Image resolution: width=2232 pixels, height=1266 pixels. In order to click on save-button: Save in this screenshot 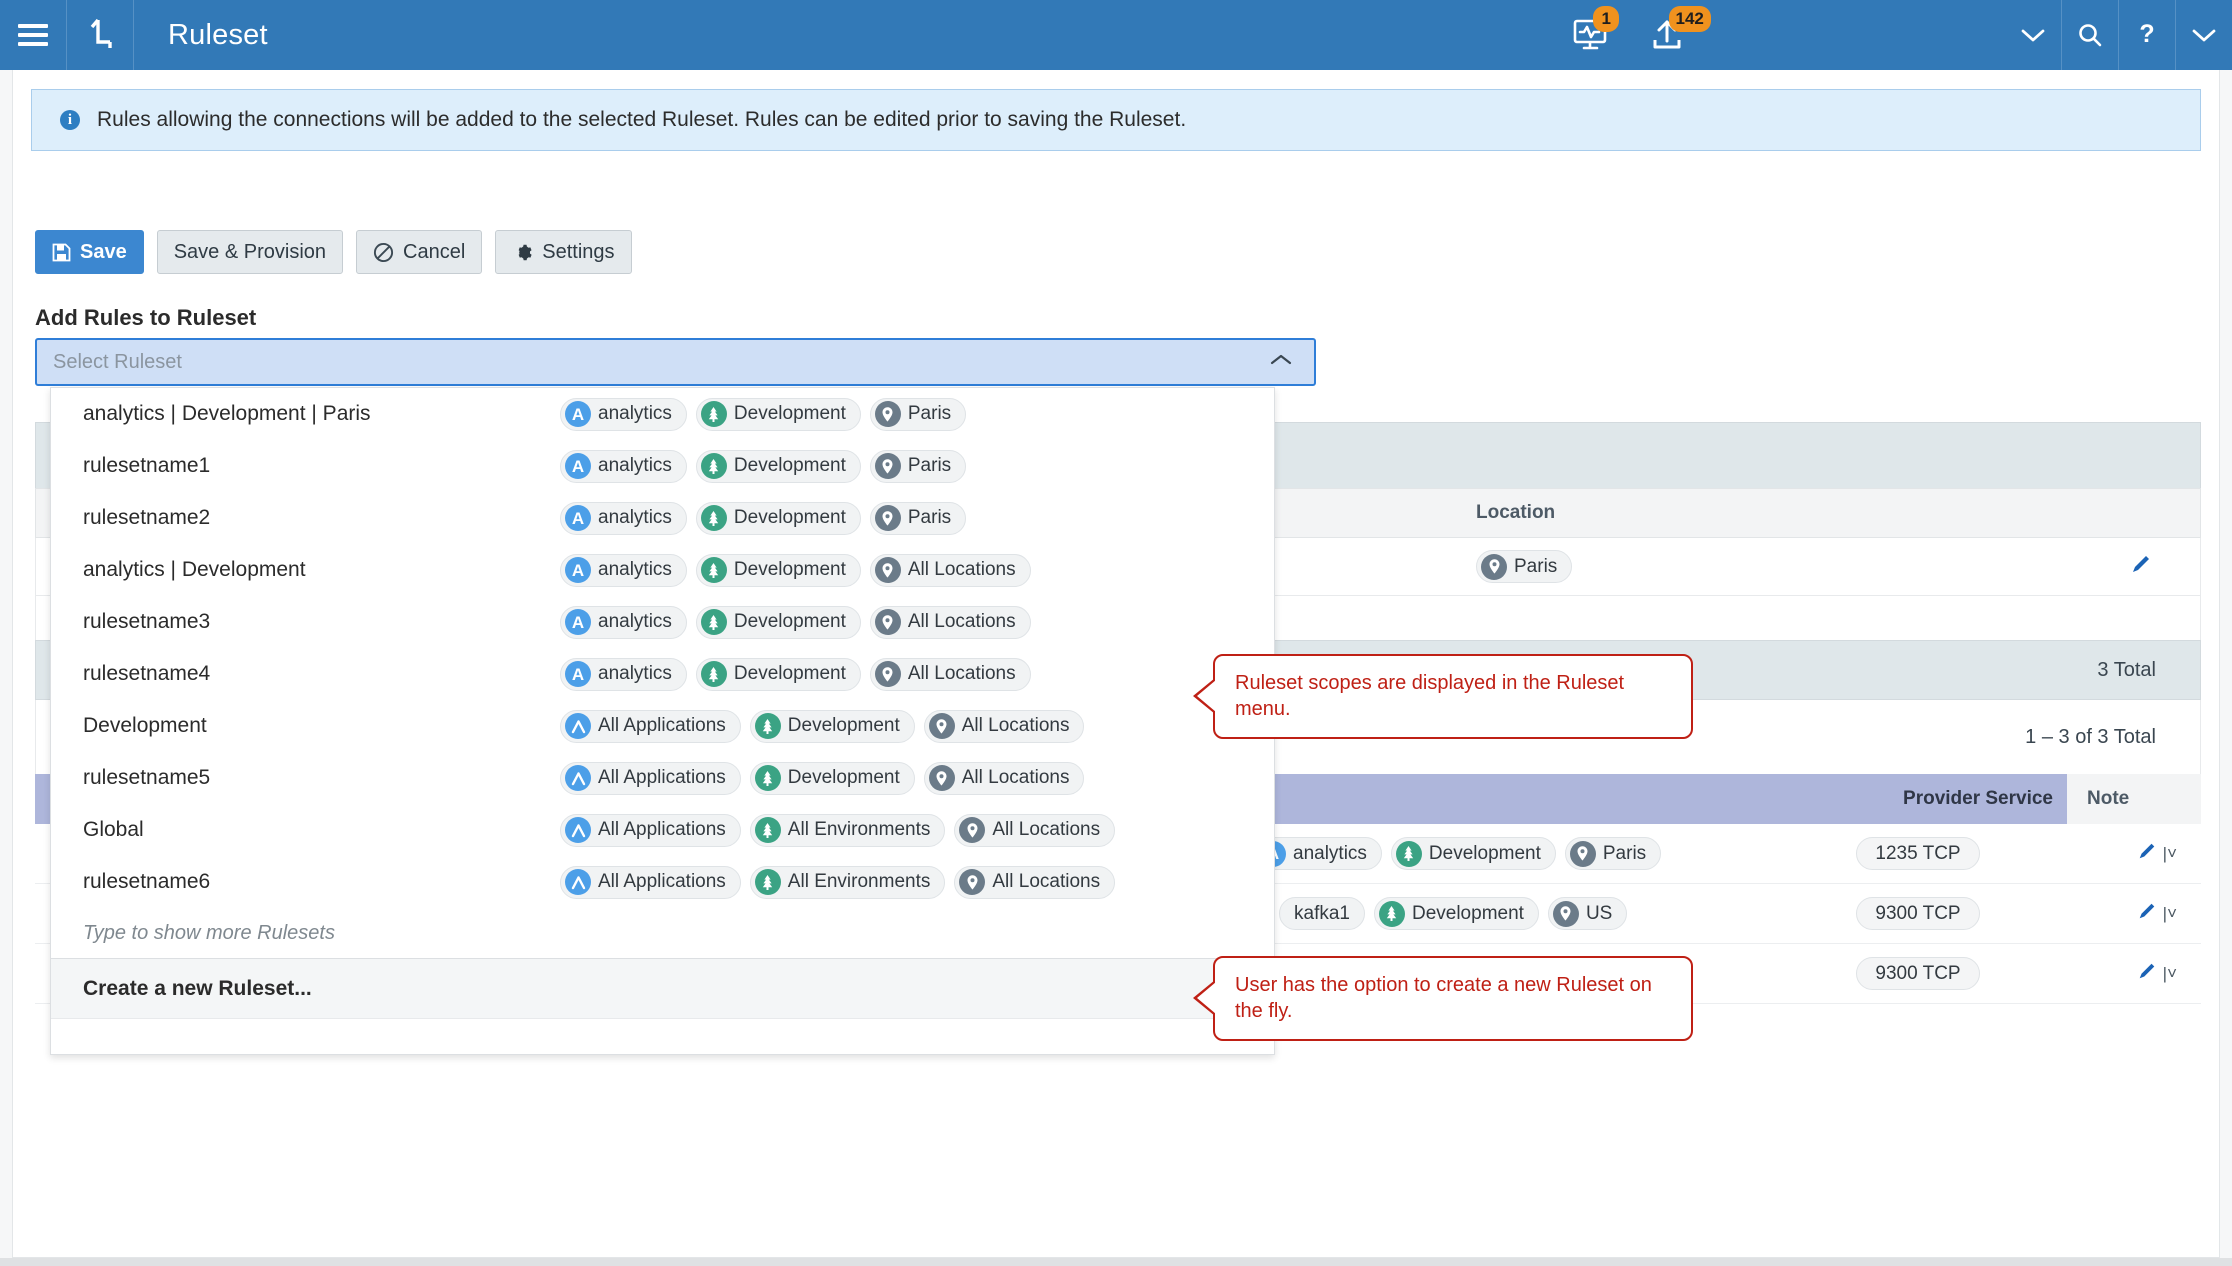, I will do `click(89, 252)`.